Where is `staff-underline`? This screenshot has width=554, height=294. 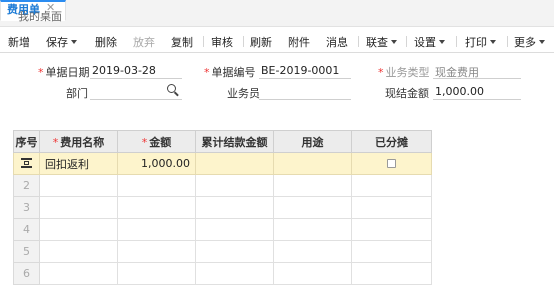 staff-underline is located at coordinates (305, 99).